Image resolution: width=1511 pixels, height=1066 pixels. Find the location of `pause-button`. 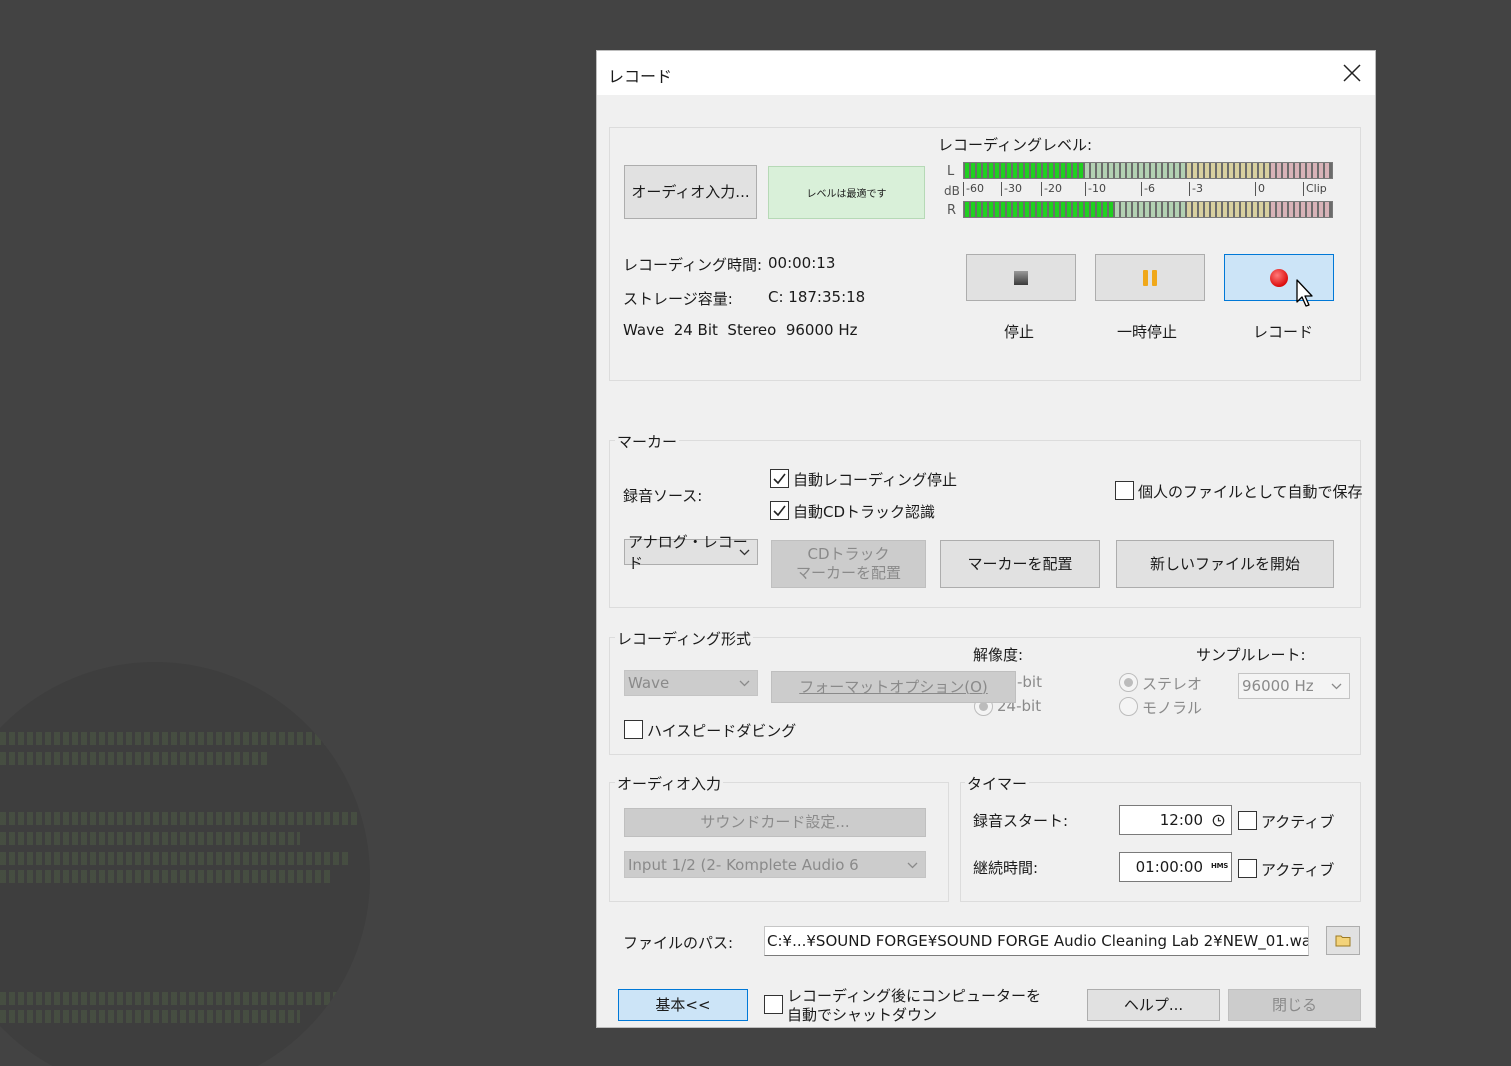

pause-button is located at coordinates (1150, 277).